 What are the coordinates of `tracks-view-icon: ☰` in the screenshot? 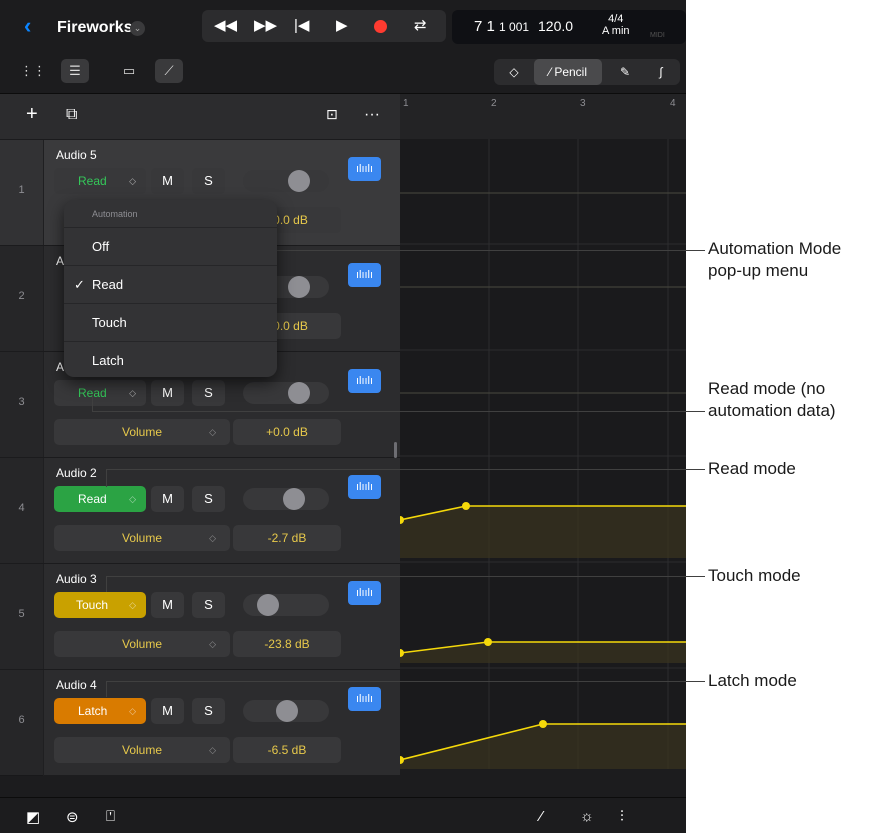 It's located at (75, 71).